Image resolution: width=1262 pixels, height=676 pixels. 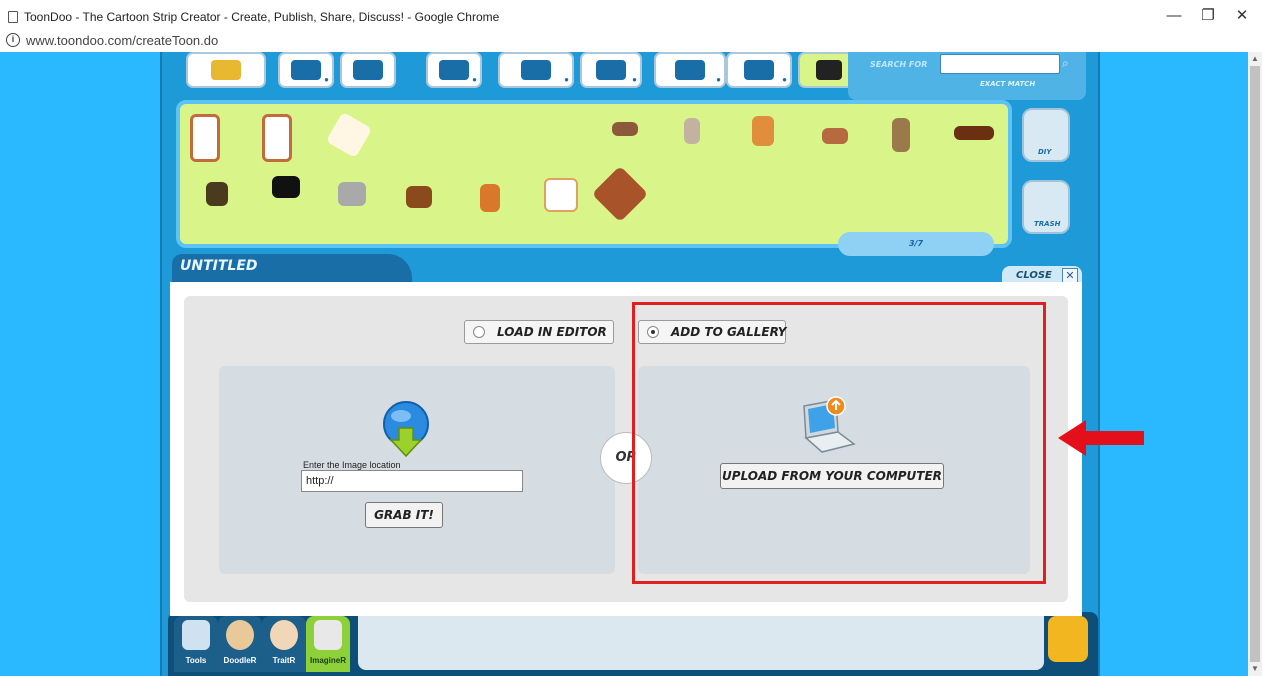 What do you see at coordinates (1065, 63) in the screenshot?
I see `search-icon: ⌕` at bounding box center [1065, 63].